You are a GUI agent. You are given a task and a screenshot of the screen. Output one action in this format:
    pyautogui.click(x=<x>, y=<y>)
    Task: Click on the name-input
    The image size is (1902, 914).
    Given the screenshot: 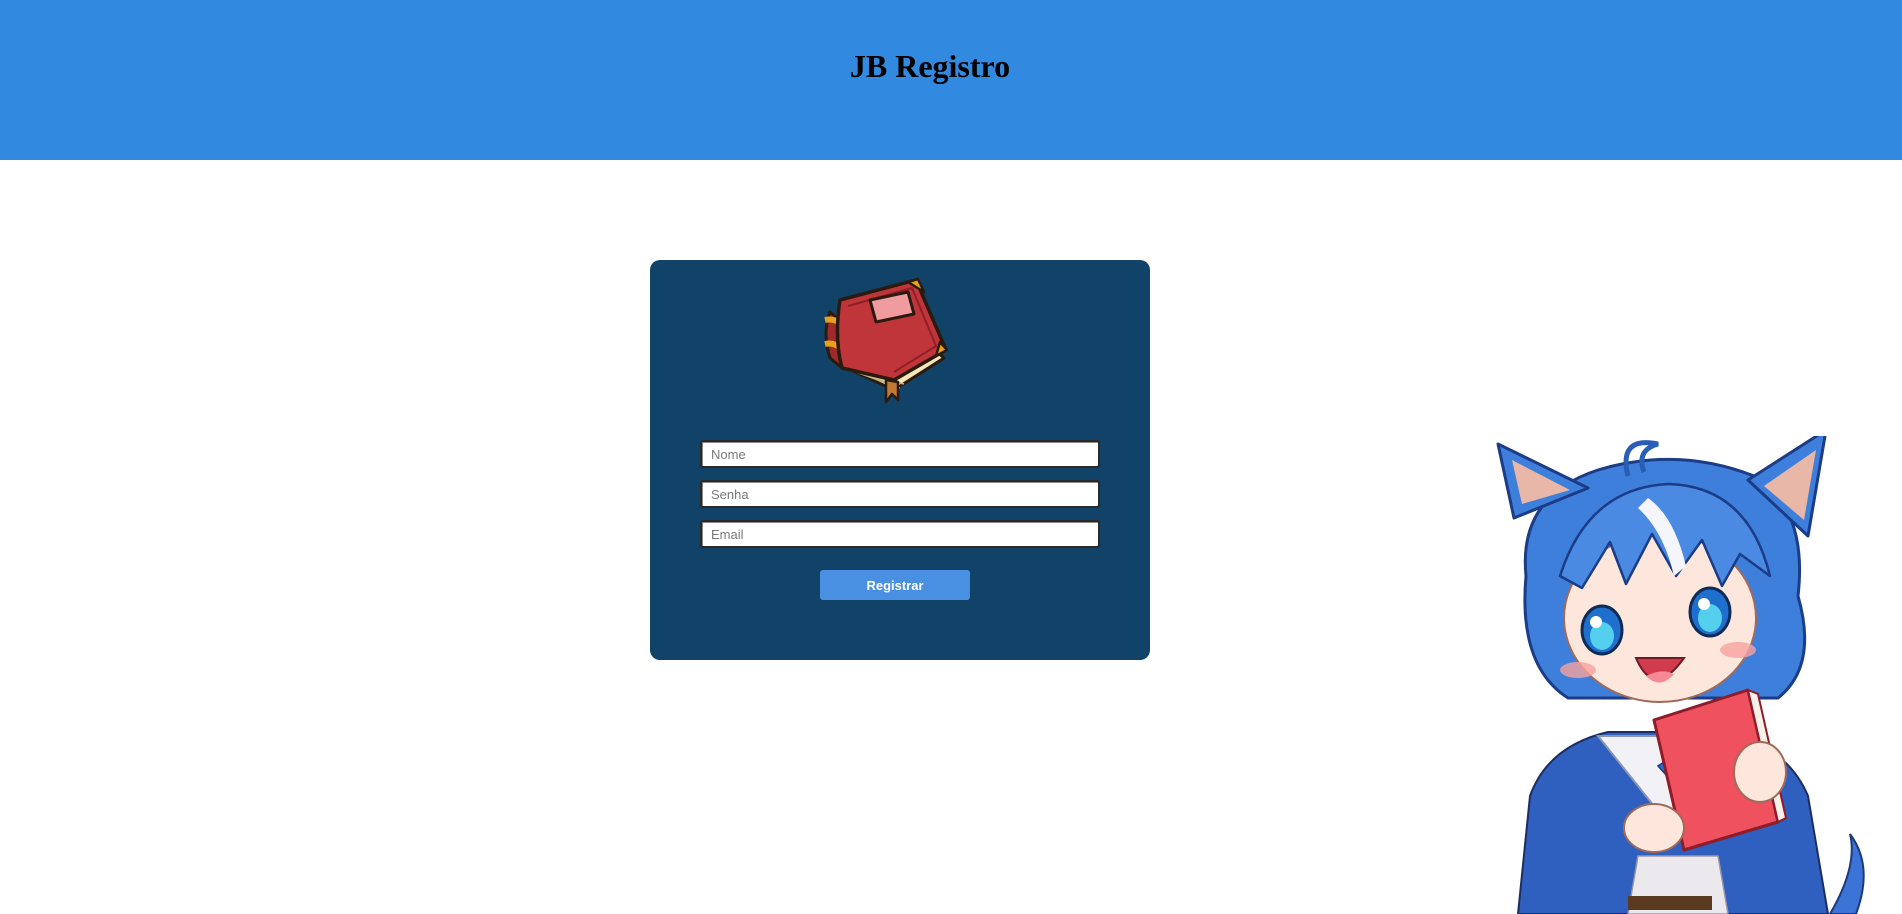 What is the action you would take?
    pyautogui.click(x=900, y=454)
    